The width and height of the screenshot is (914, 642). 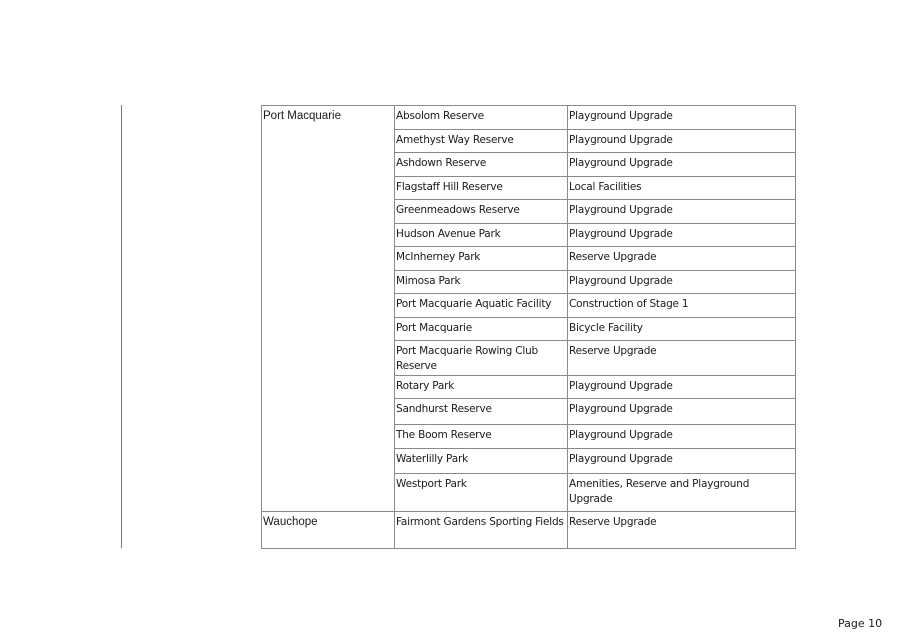 I want to click on project-cell: Construction of Stage 1, so click(x=681, y=305).